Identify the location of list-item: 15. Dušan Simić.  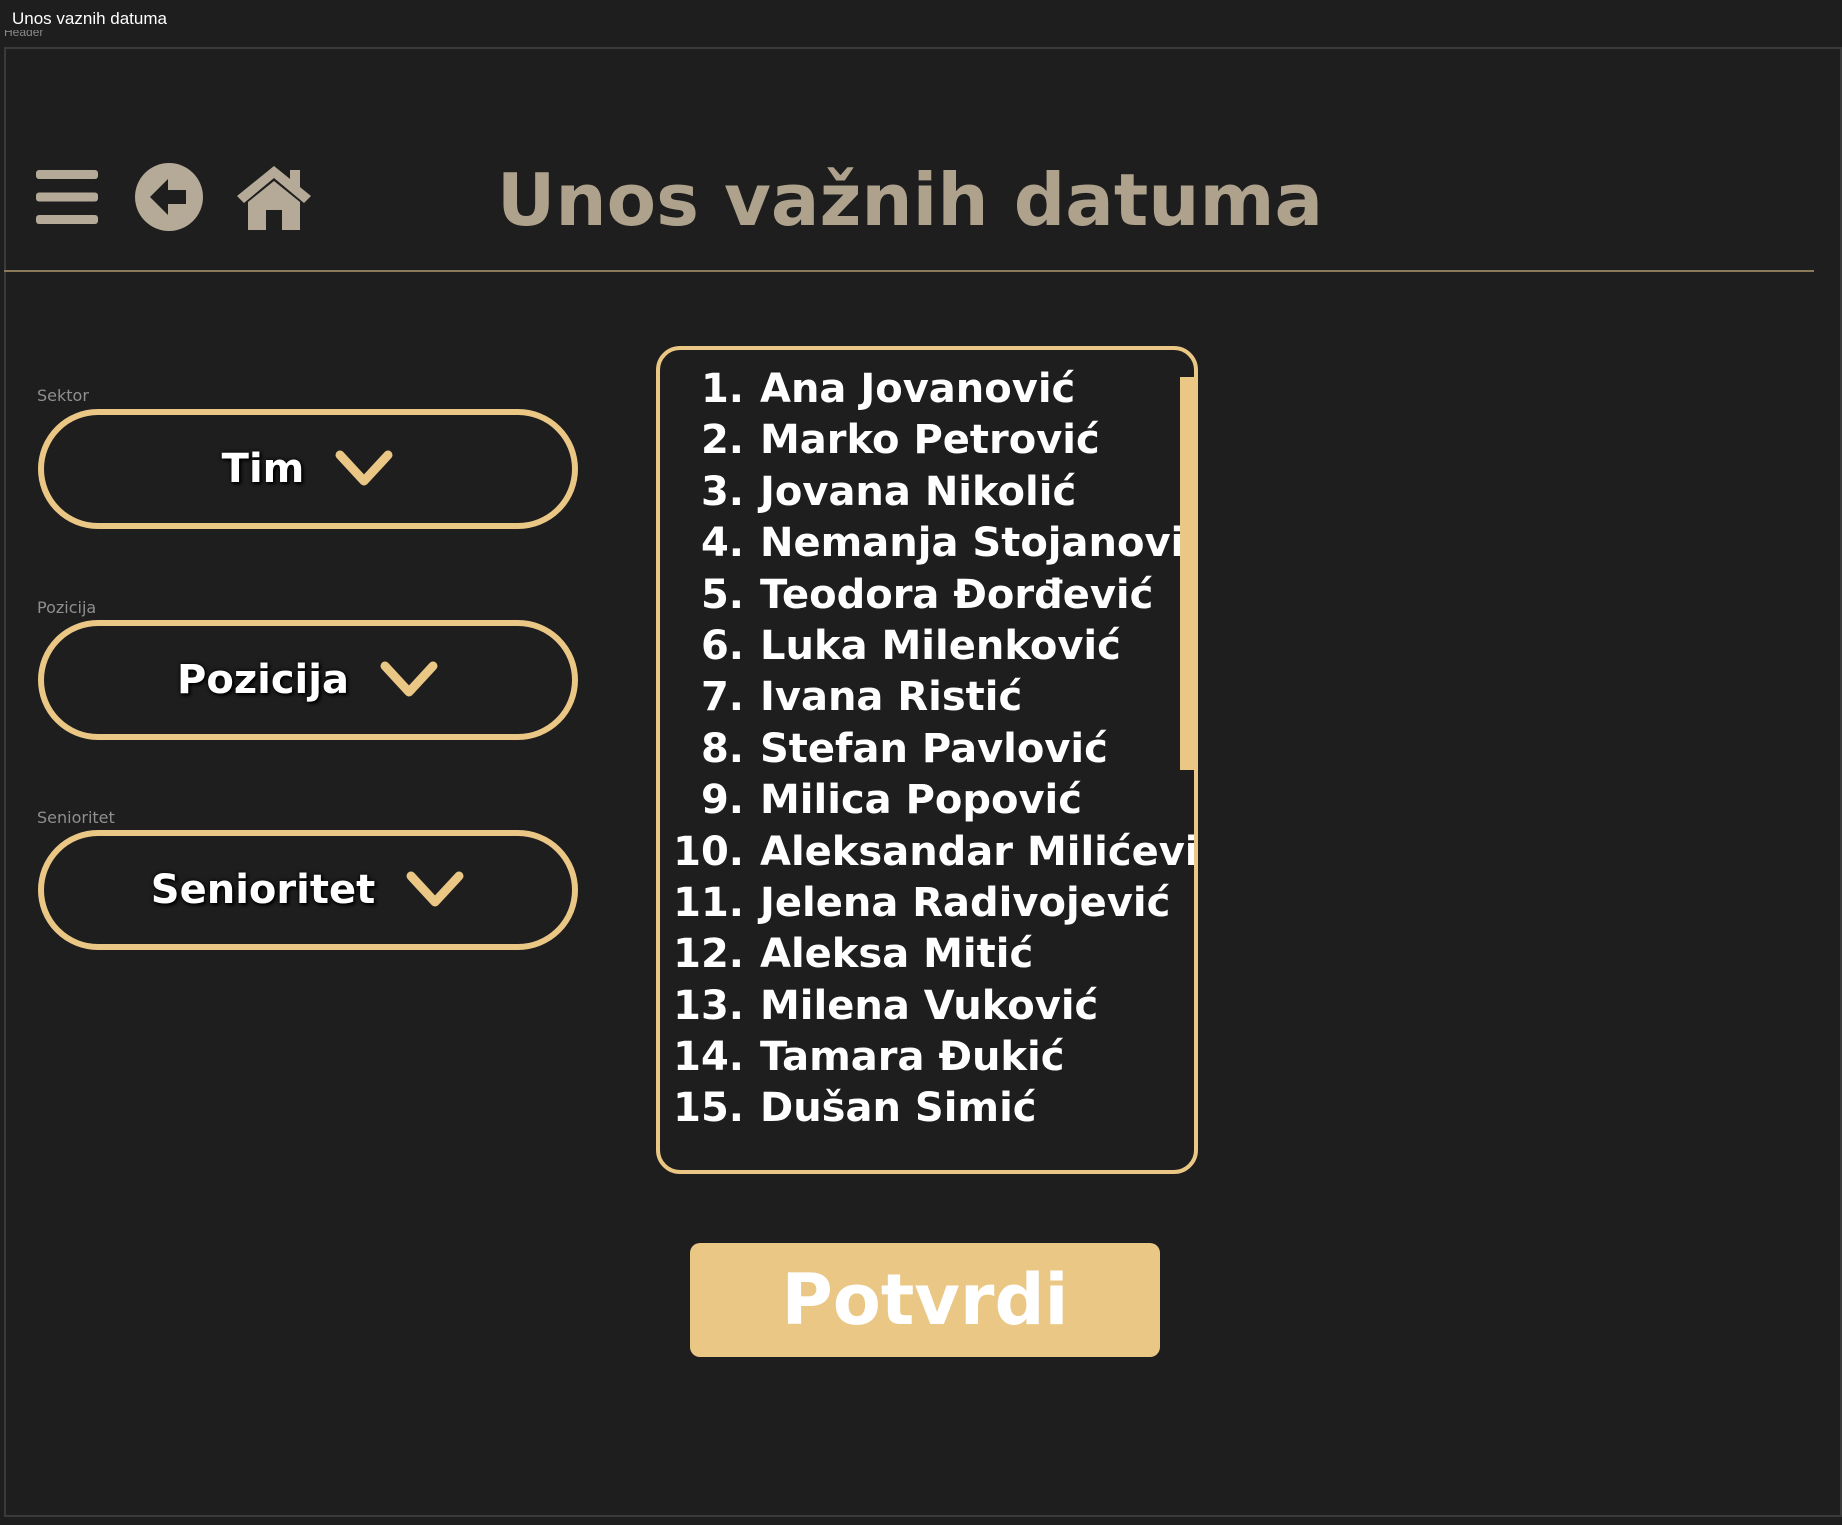
(927, 1108).